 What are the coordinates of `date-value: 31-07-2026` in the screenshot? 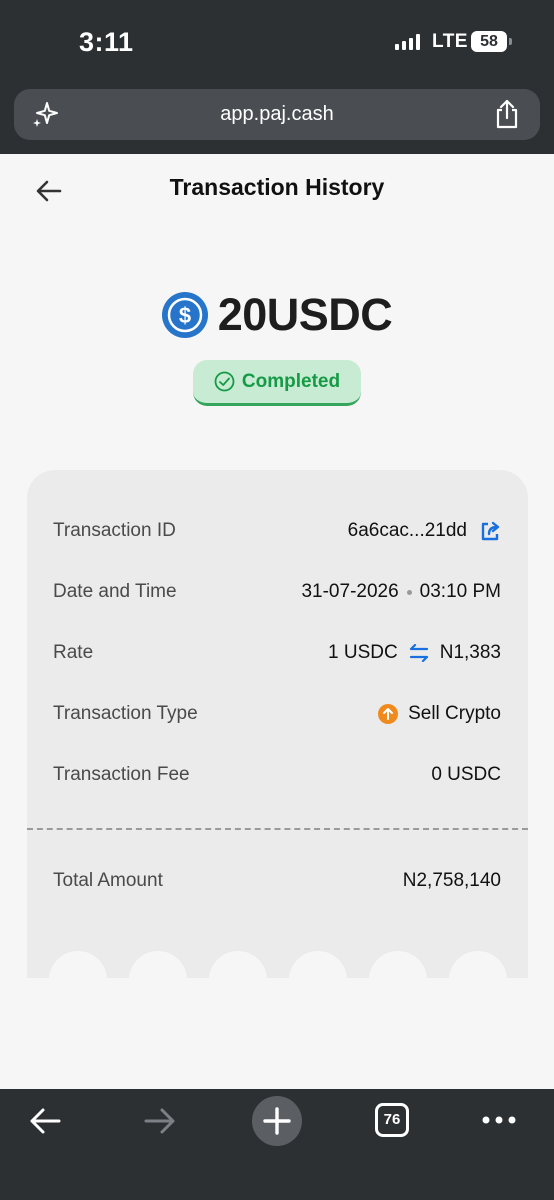 It's located at (350, 591).